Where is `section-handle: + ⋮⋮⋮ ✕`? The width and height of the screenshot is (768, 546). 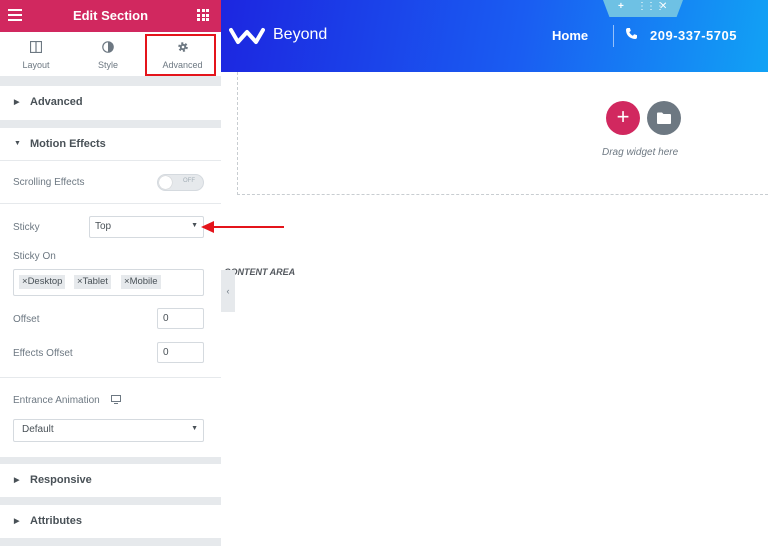 section-handle: + ⋮⋮⋮ ✕ is located at coordinates (643, 8).